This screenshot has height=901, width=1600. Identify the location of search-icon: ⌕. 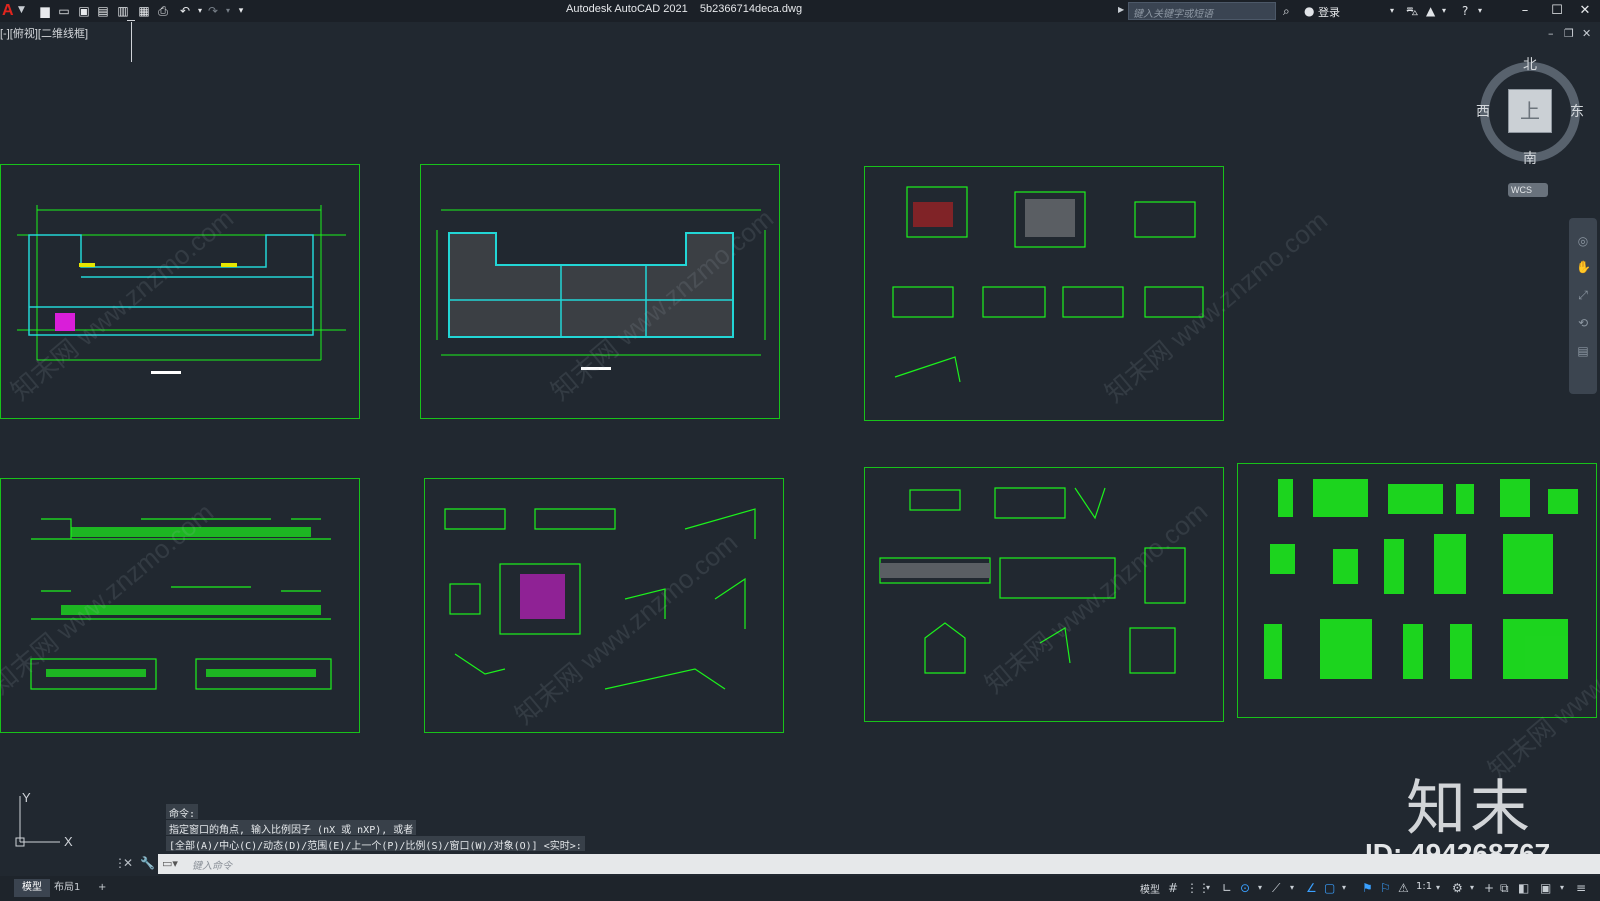
(1286, 11).